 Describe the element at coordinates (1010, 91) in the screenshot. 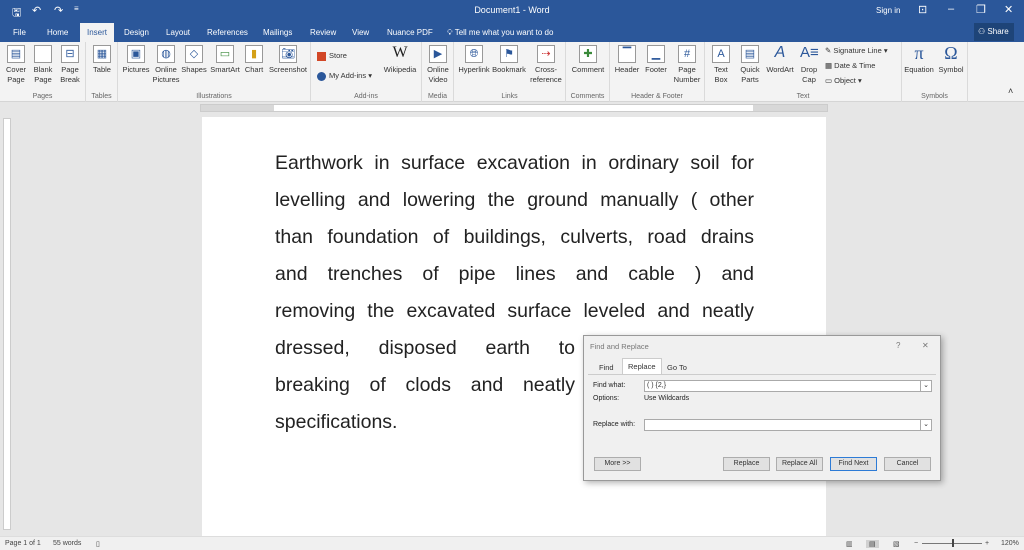

I see `collapse-ribbon-icon: ˄` at that location.